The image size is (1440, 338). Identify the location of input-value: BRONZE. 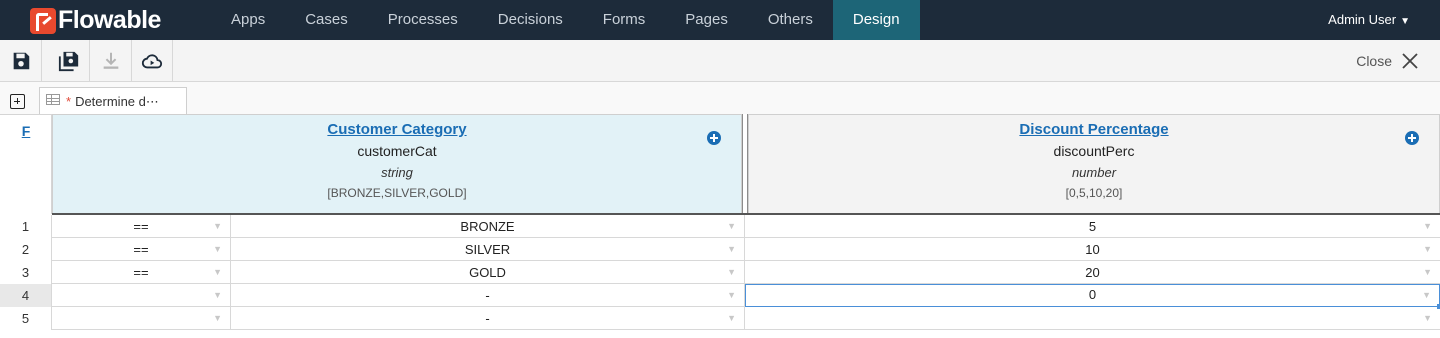
(487, 226).